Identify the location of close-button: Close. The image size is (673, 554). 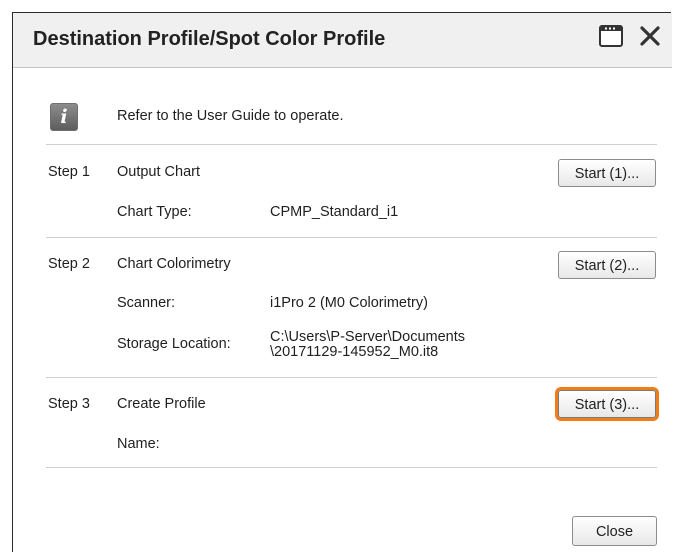
(614, 531).